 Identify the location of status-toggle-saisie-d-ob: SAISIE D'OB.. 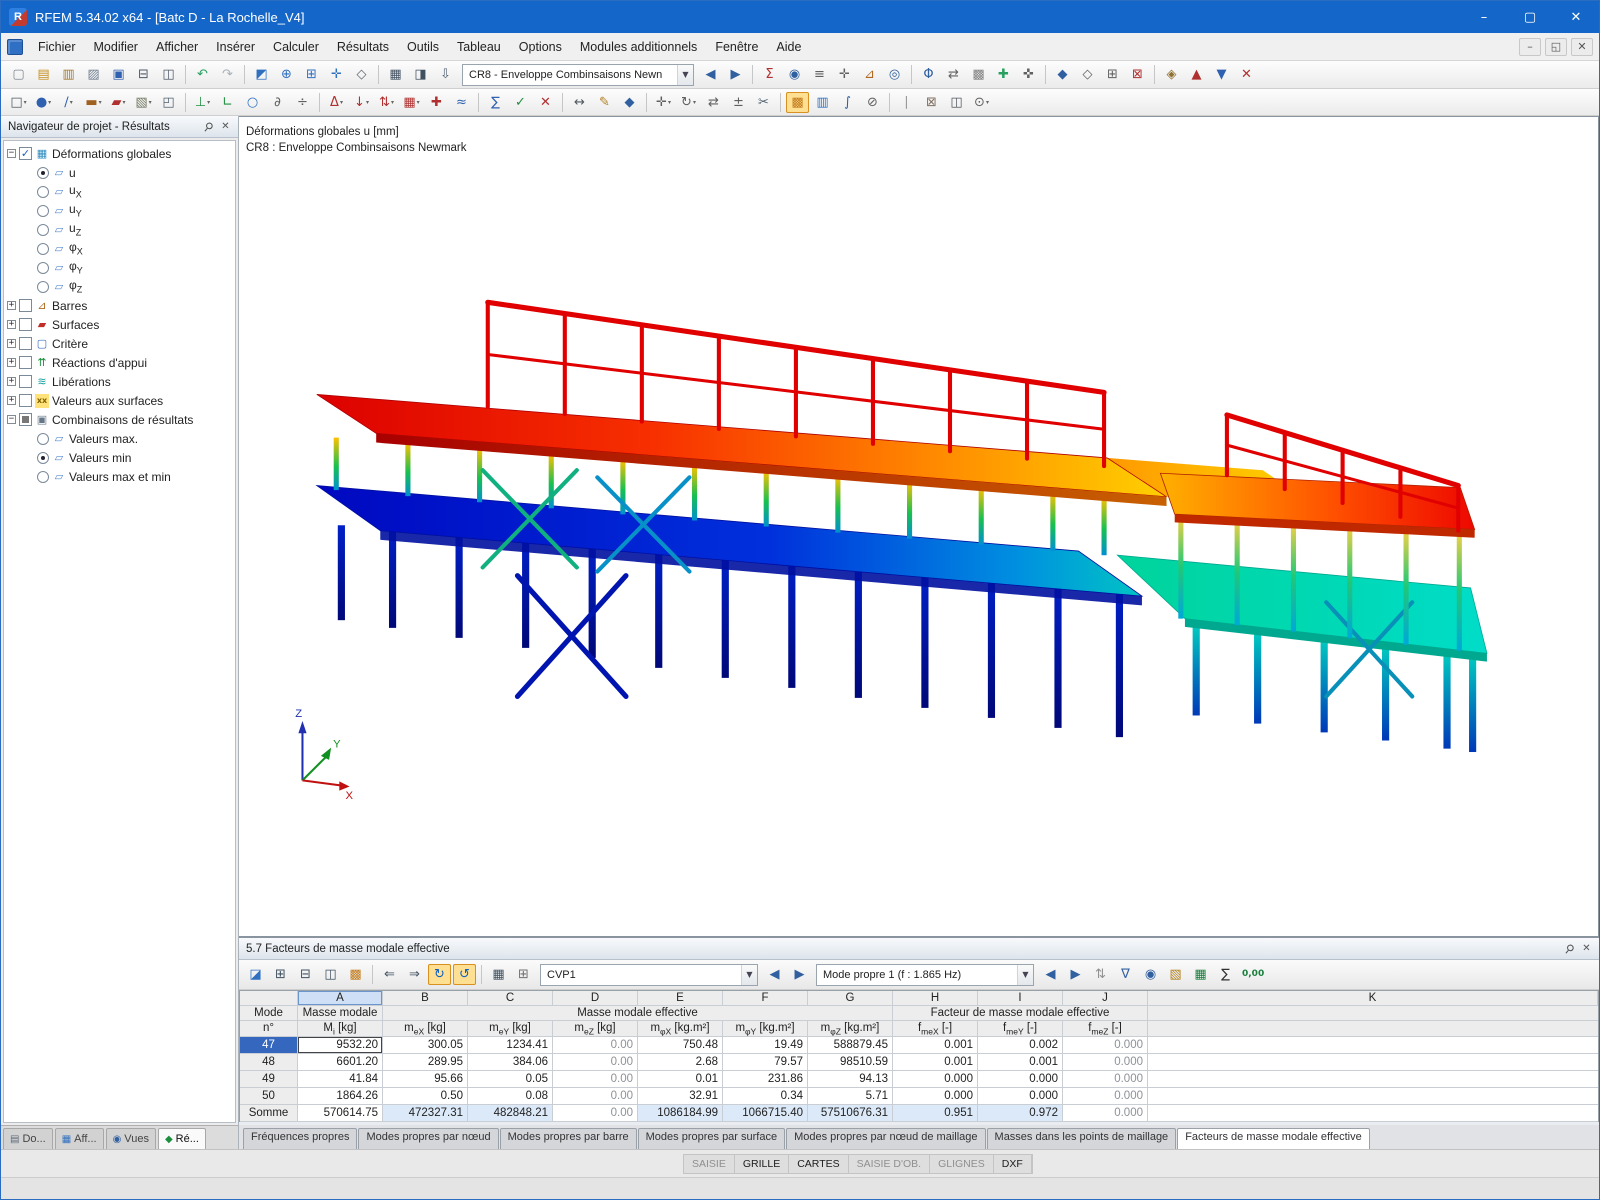
(890, 1163).